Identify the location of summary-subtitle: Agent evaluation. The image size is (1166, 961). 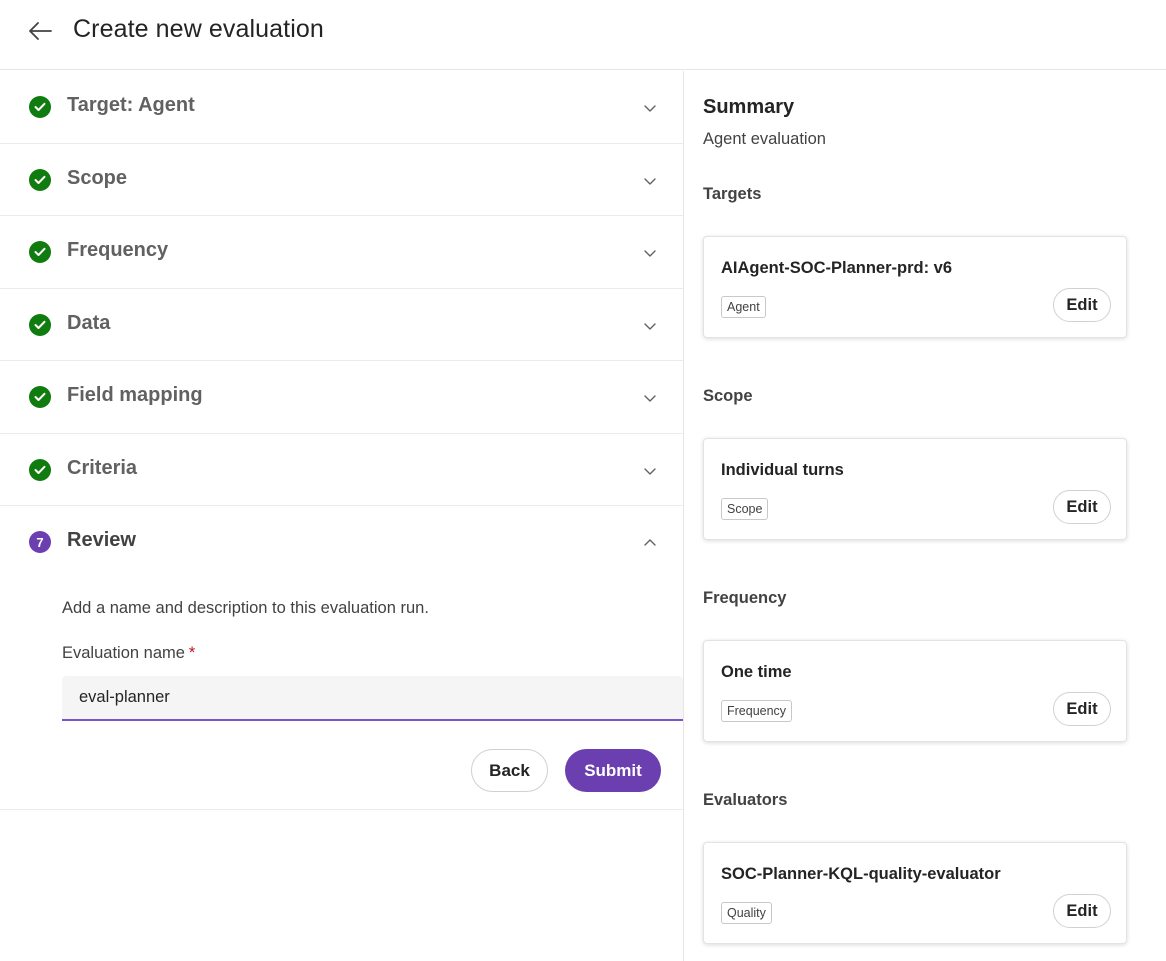
(764, 139).